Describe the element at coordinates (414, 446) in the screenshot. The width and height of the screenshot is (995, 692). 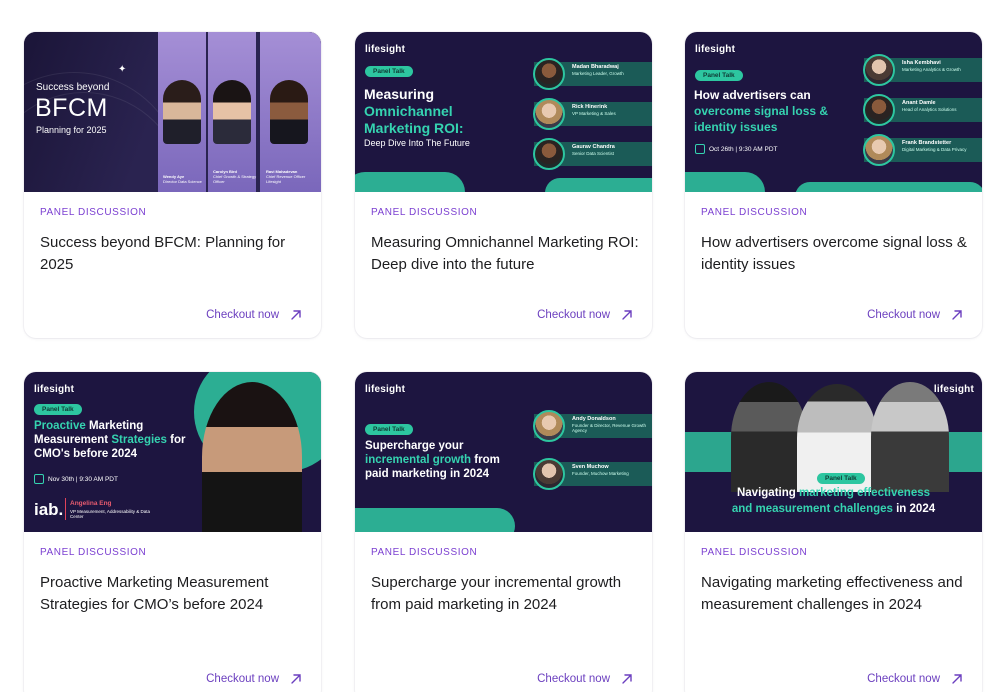
I see `thumb-headline-1: Supercharge your` at that location.